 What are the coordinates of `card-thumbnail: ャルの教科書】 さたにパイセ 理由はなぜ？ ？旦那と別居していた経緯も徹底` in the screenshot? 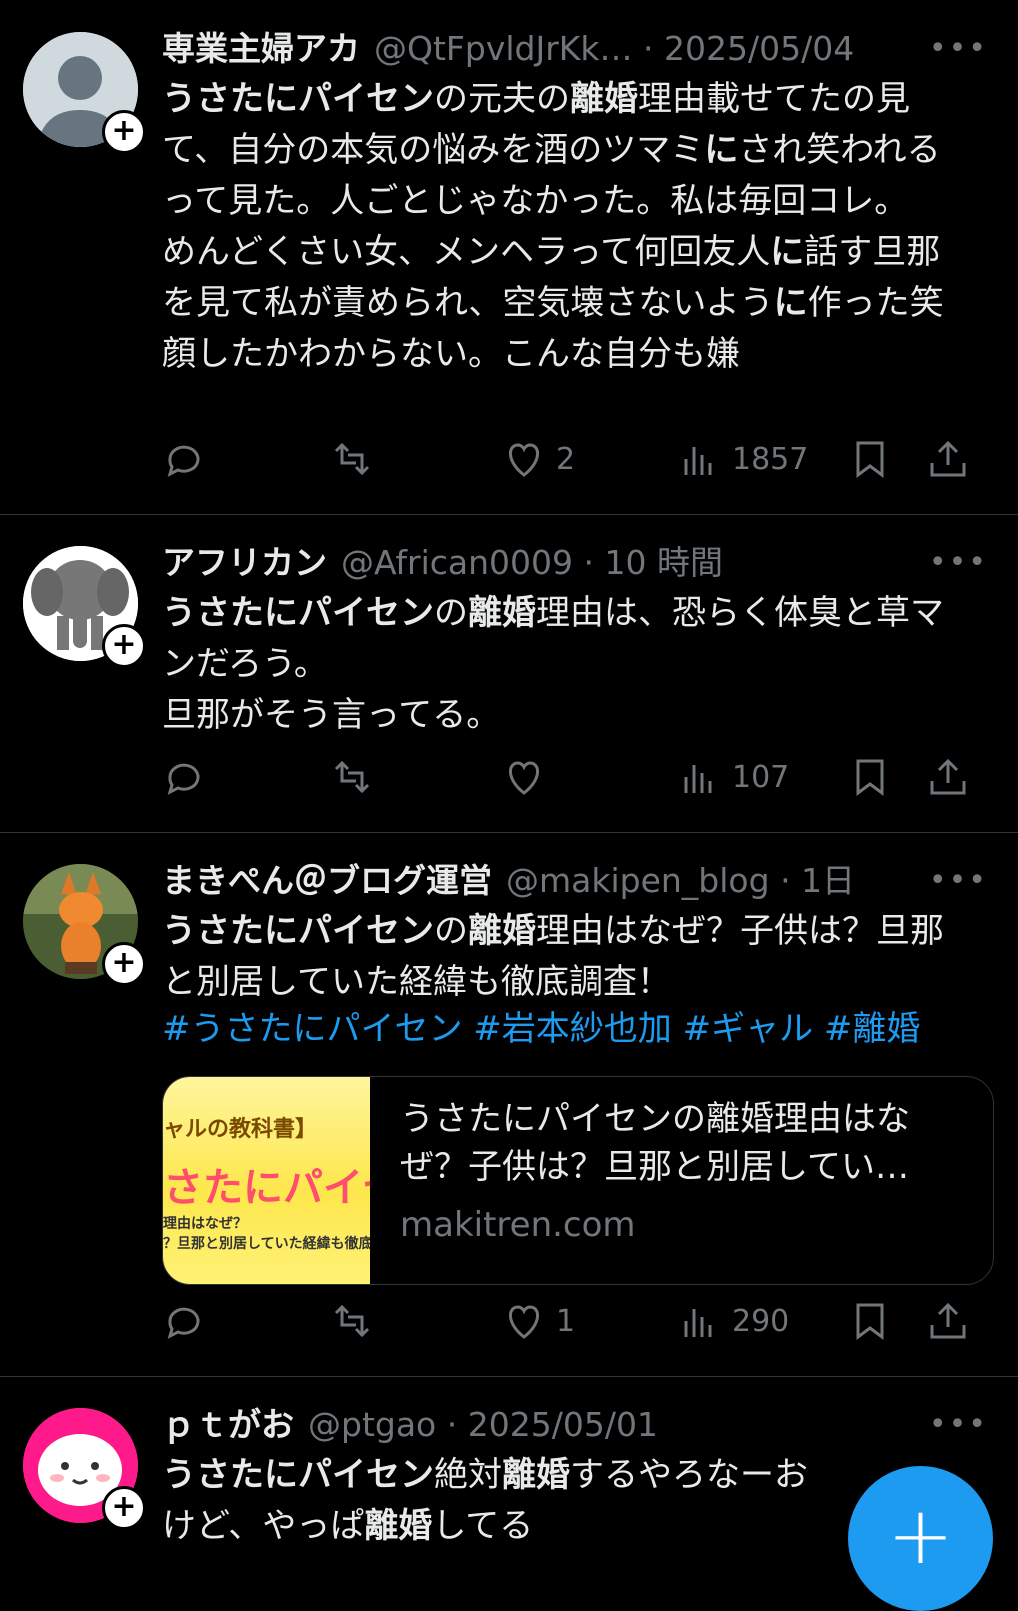 It's located at (266, 1180).